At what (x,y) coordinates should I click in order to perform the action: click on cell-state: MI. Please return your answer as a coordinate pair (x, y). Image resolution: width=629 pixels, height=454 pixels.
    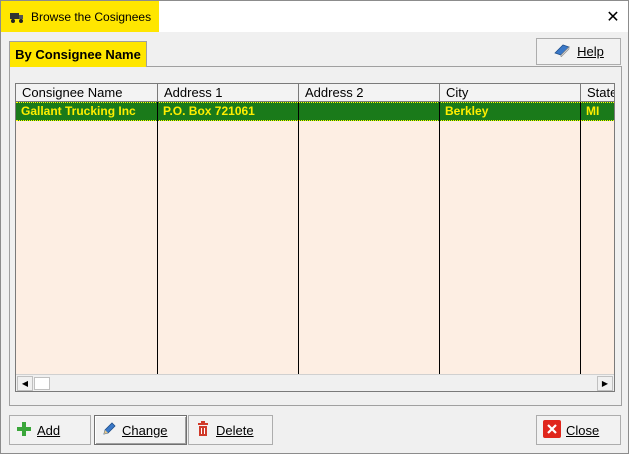
    Looking at the image, I should click on (593, 111).